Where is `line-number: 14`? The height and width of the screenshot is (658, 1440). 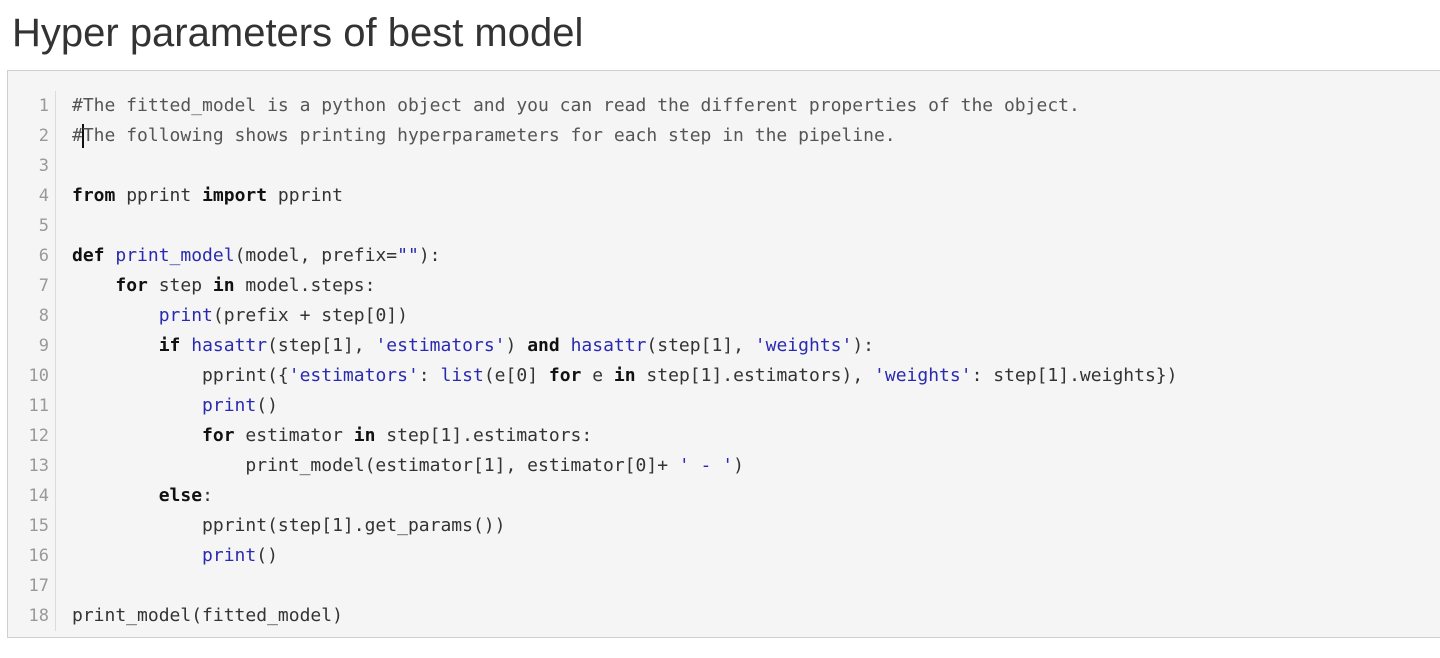 line-number: 14 is located at coordinates (32, 496).